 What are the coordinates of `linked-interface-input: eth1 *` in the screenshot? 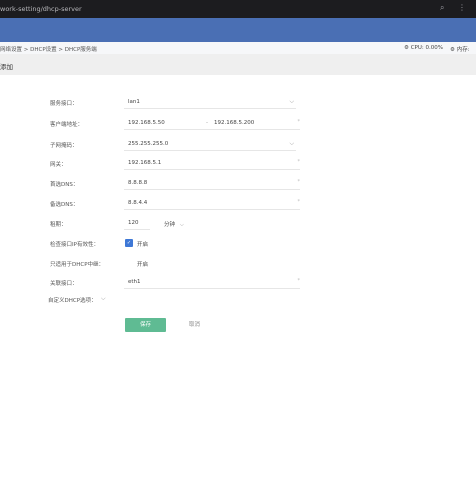 It's located at (212, 282).